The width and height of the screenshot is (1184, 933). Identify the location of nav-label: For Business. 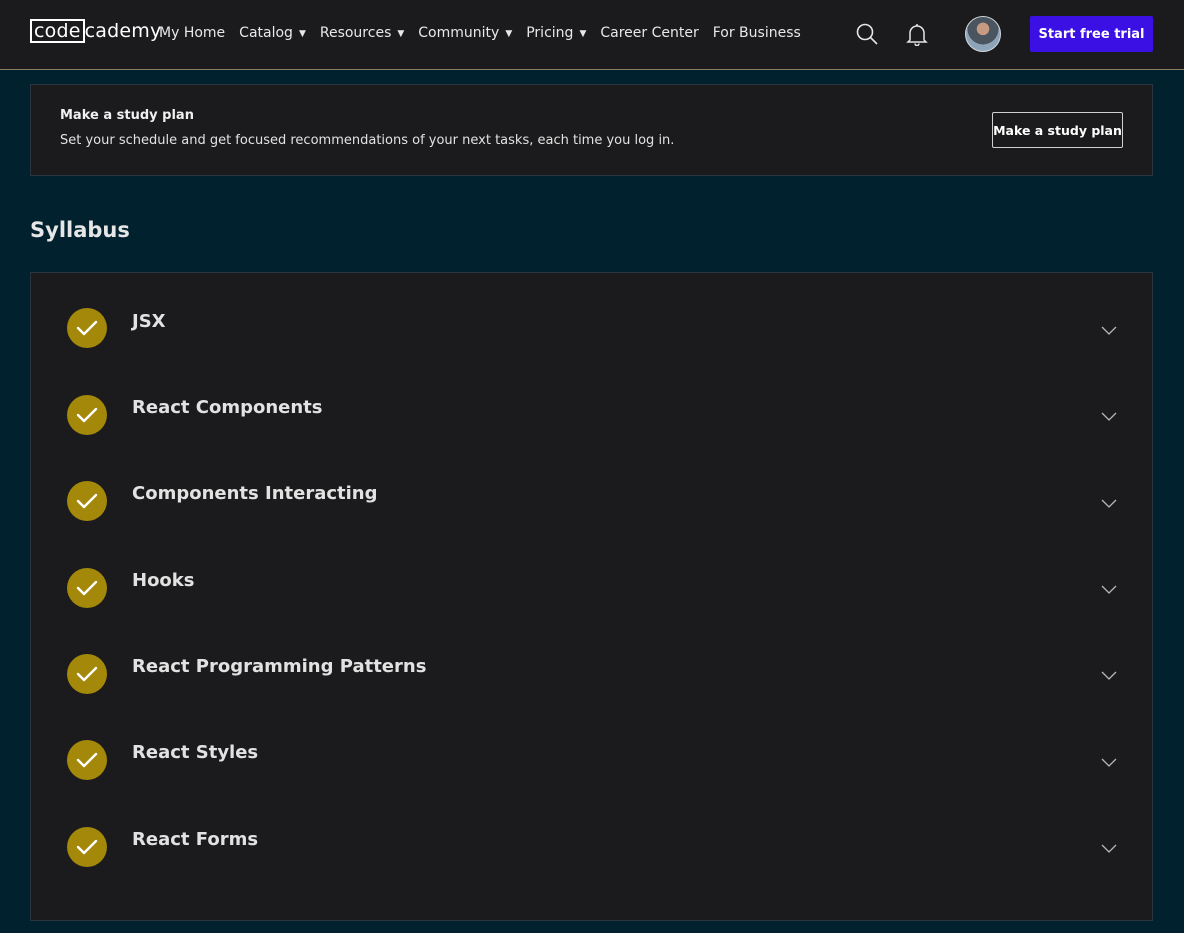
(756, 32).